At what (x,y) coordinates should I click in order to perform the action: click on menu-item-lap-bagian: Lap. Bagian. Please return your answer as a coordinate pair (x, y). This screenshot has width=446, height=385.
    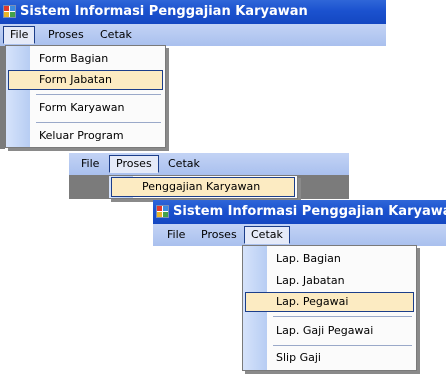
    Looking at the image, I should click on (329, 259).